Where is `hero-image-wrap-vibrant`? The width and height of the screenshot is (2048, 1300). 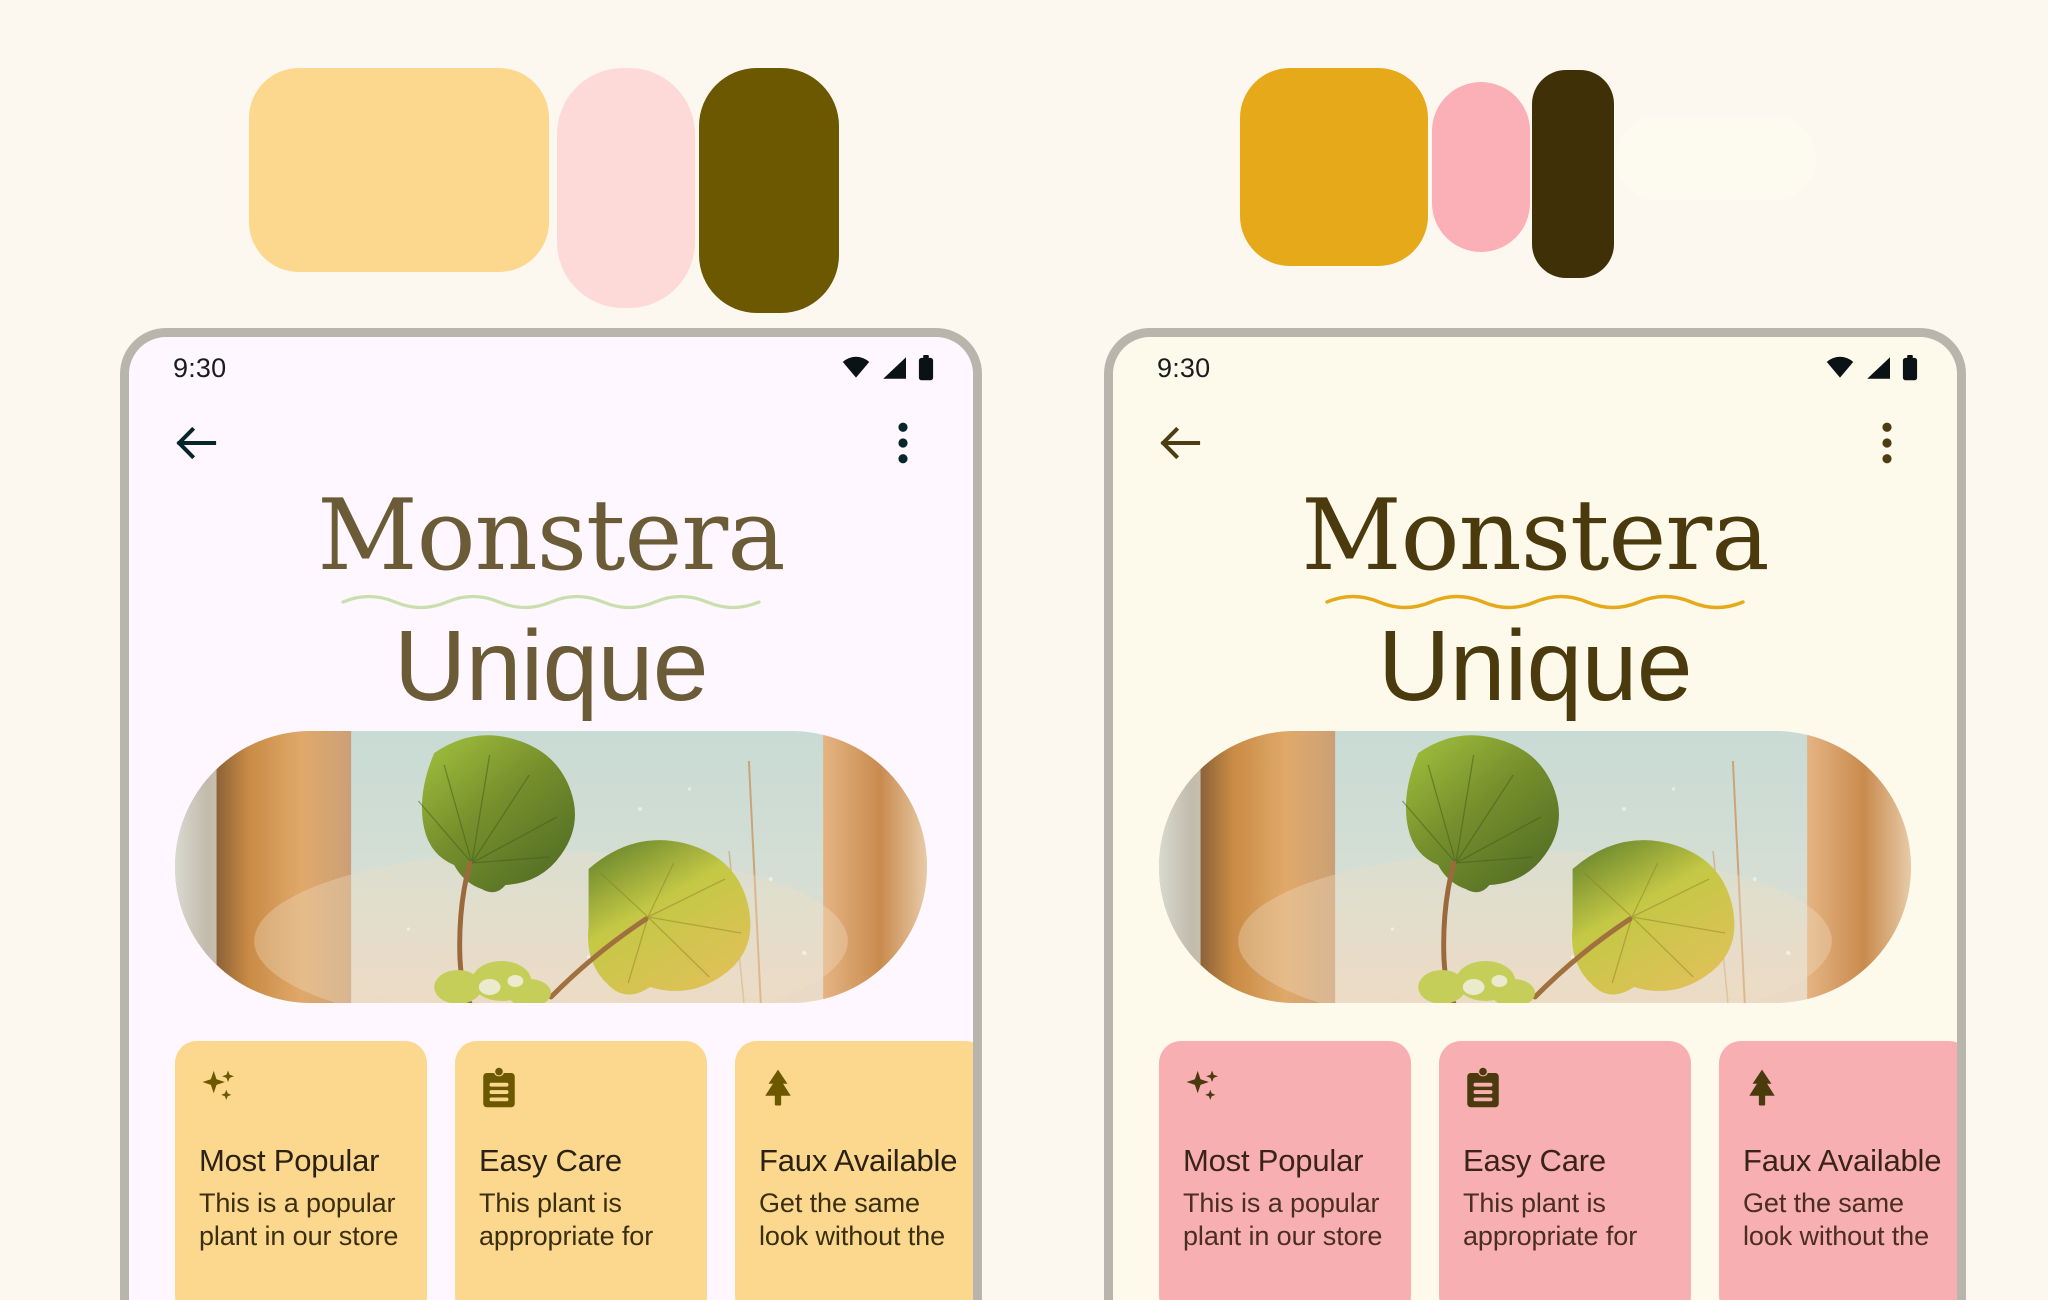 hero-image-wrap-vibrant is located at coordinates (1535, 860).